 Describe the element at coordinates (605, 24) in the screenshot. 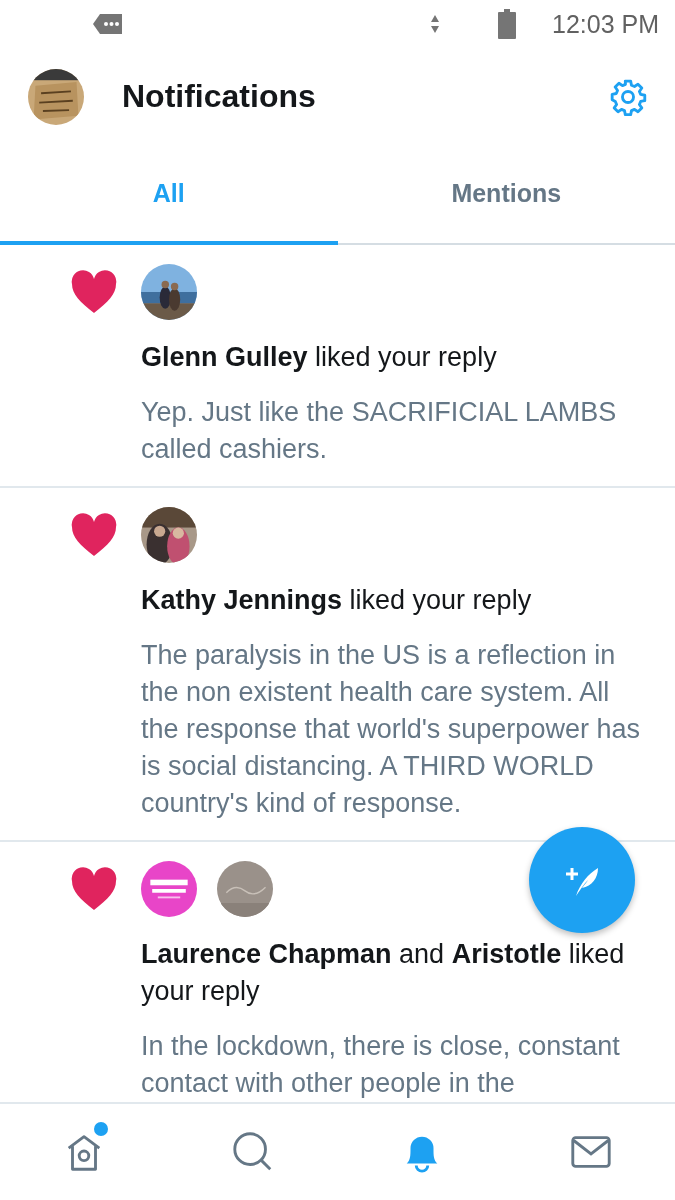

I see `clock-time: 12:03 PM` at that location.